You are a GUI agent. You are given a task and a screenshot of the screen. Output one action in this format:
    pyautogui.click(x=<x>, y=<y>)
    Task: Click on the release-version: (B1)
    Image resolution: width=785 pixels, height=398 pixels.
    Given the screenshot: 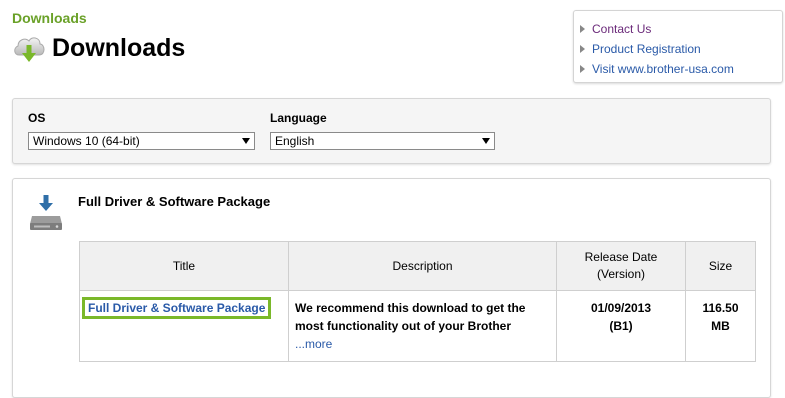 What is the action you would take?
    pyautogui.click(x=621, y=326)
    